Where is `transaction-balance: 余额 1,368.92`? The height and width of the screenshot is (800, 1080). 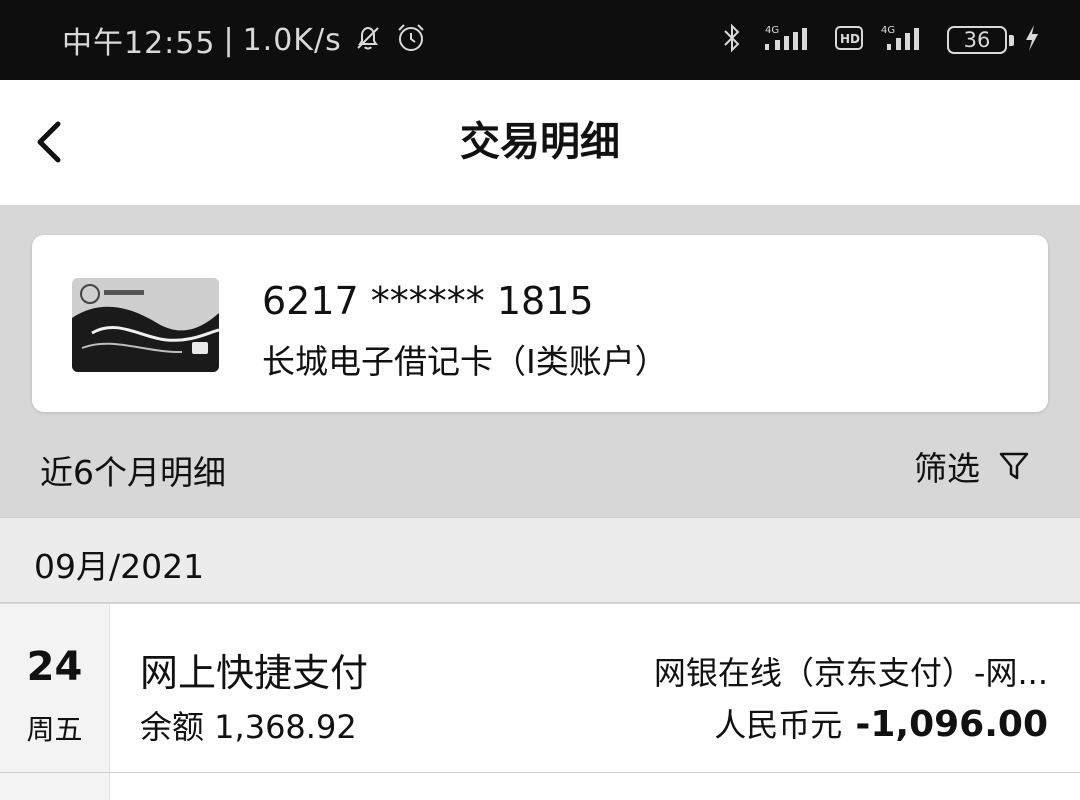 transaction-balance: 余额 1,368.92 is located at coordinates (248, 727).